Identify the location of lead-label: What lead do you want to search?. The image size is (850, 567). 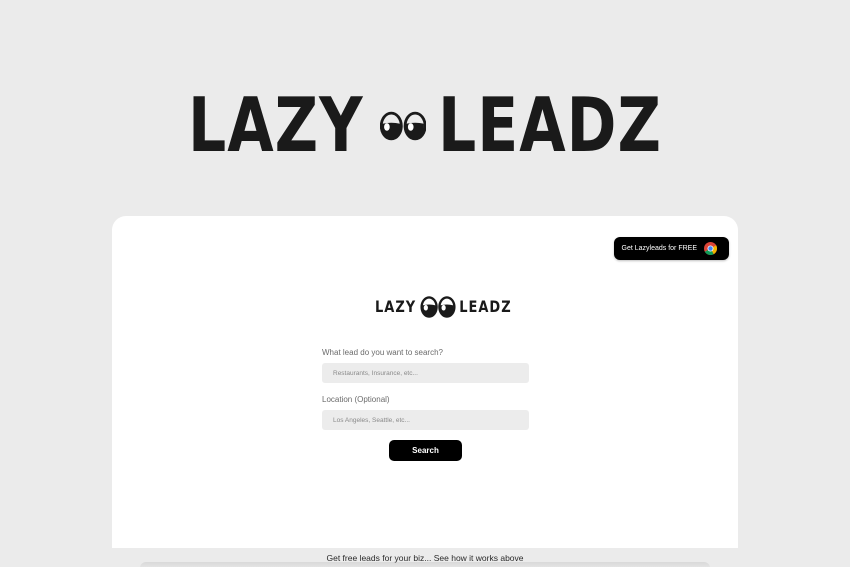
(382, 352).